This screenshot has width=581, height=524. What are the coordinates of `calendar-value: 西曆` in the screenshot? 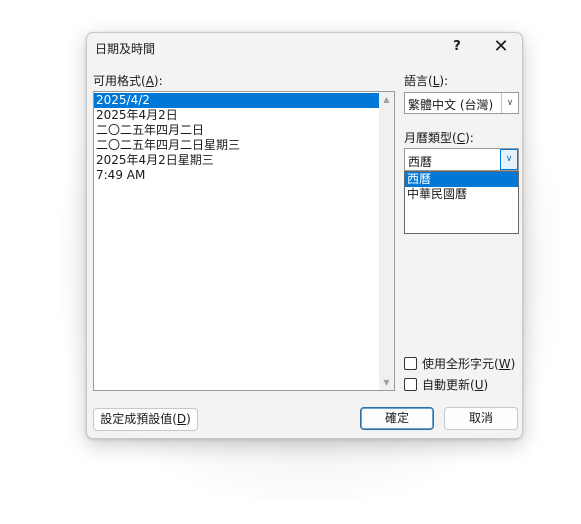 It's located at (420, 162).